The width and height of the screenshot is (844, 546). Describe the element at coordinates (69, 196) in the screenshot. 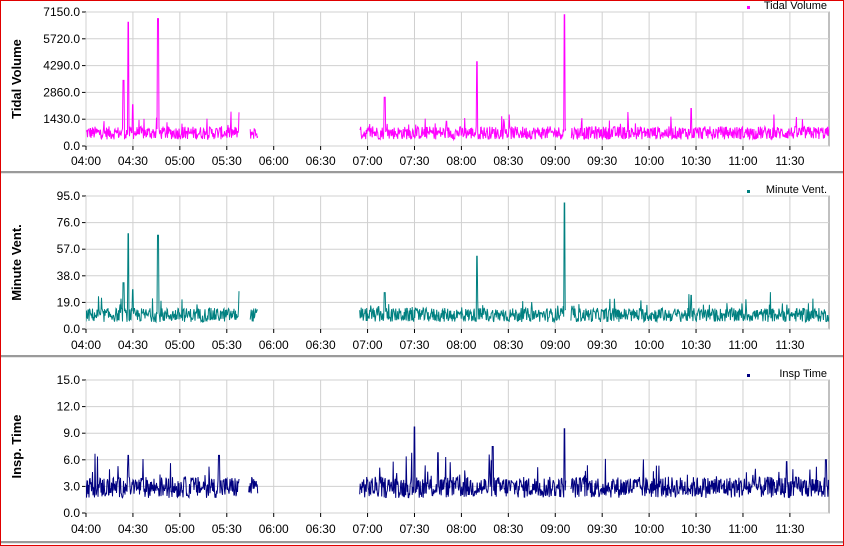

I see `y-tick-label: 95.0` at that location.